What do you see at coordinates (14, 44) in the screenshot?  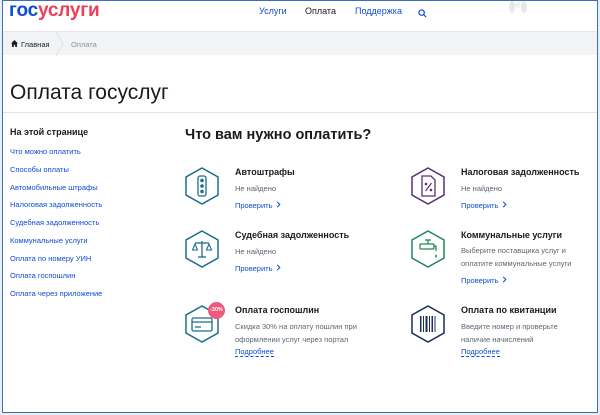 I see `home-icon` at bounding box center [14, 44].